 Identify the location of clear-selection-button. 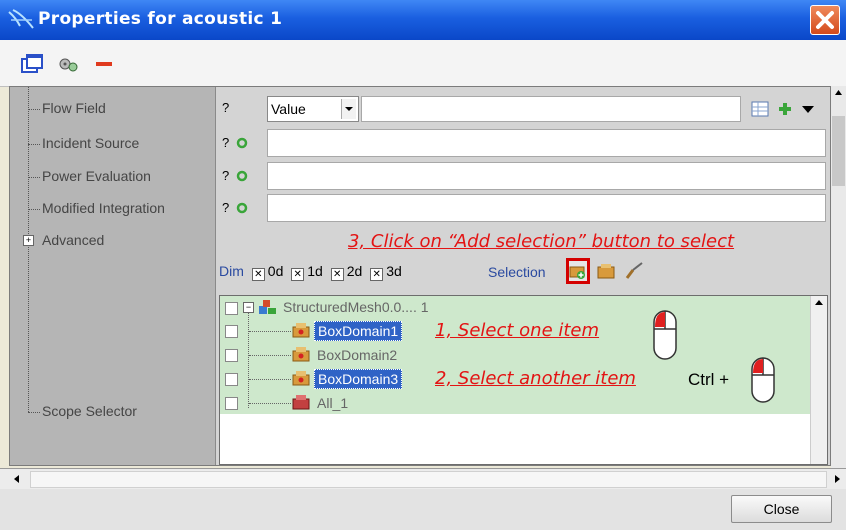
(634, 270).